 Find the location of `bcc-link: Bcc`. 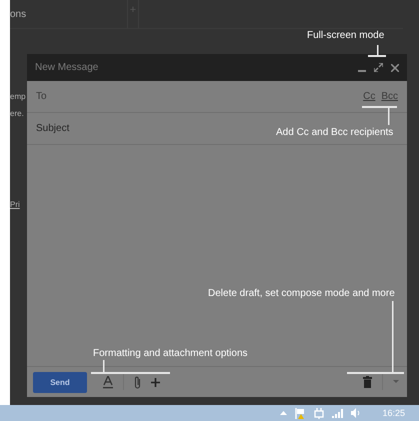

bcc-link: Bcc is located at coordinates (389, 96).